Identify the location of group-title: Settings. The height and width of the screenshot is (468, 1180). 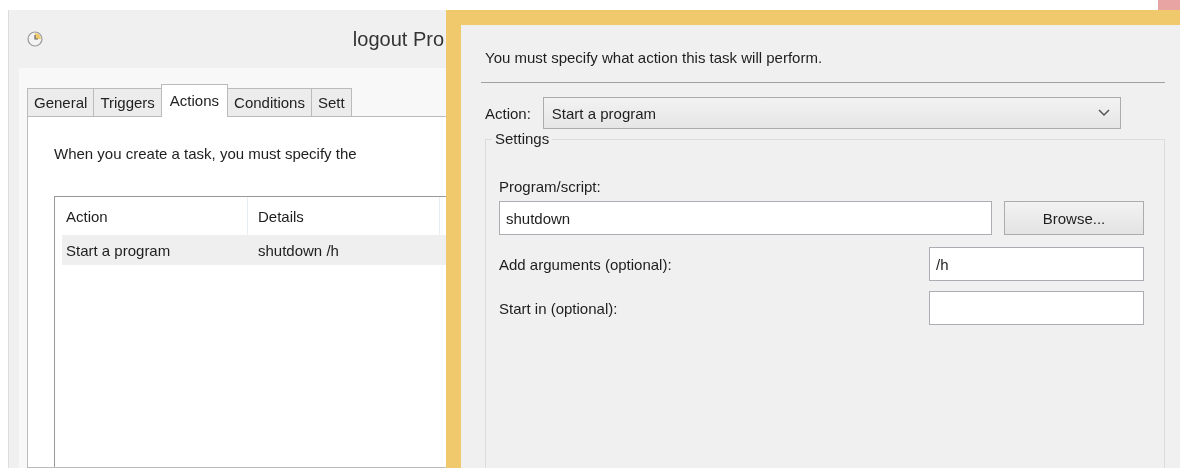
(522, 138).